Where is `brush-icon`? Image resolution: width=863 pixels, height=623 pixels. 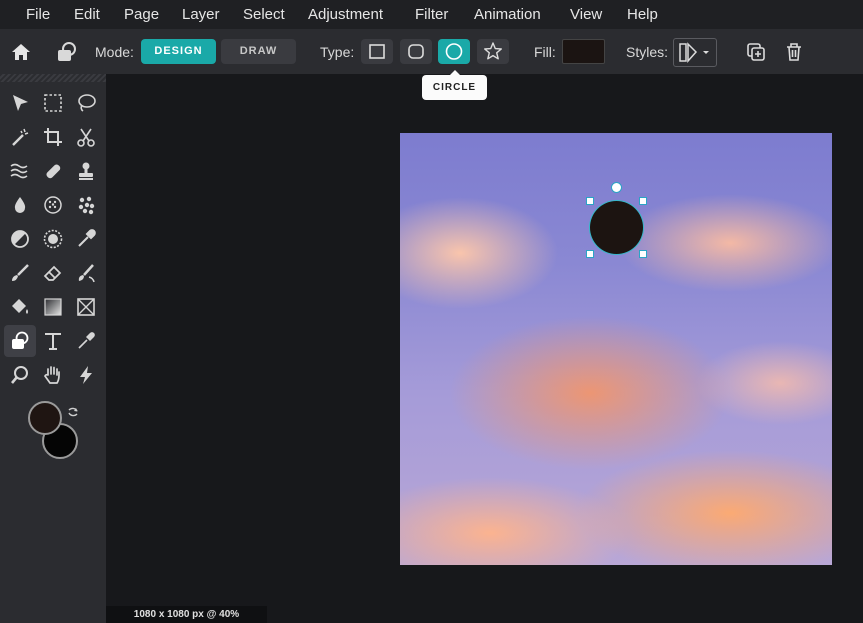 brush-icon is located at coordinates (20, 272).